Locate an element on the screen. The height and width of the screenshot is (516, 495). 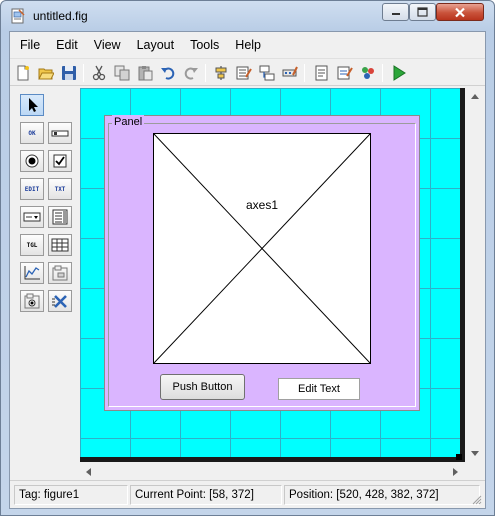
static-text-tool: TXT is located at coordinates (60, 189).